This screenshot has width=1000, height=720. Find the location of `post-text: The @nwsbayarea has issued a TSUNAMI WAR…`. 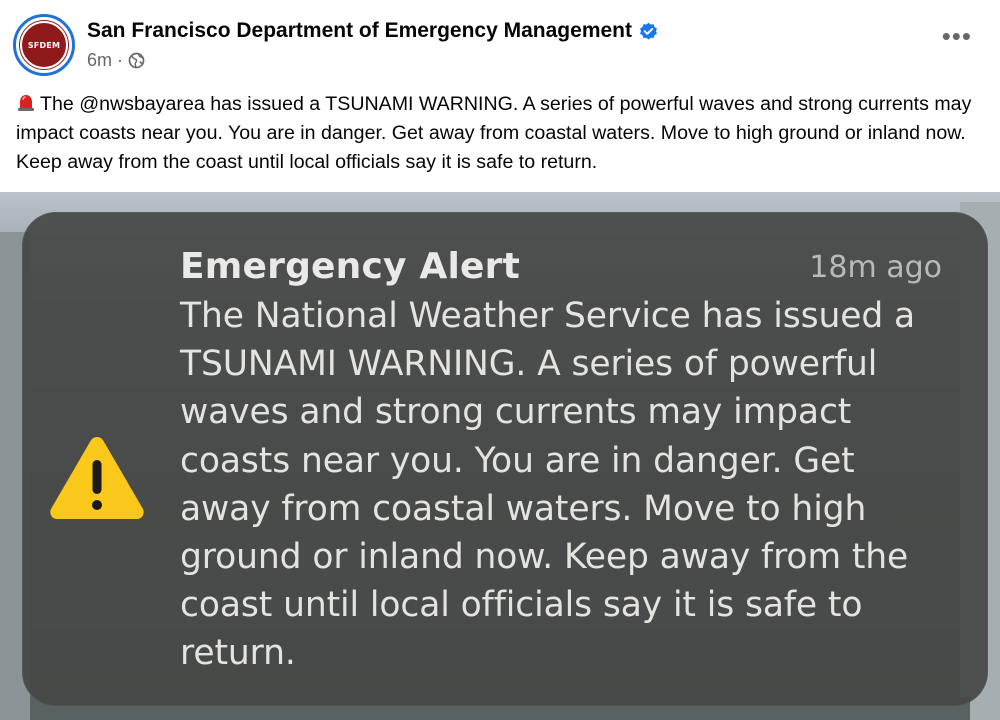

post-text: The @nwsbayarea has issued a TSUNAMI WAR… is located at coordinates (502, 133).